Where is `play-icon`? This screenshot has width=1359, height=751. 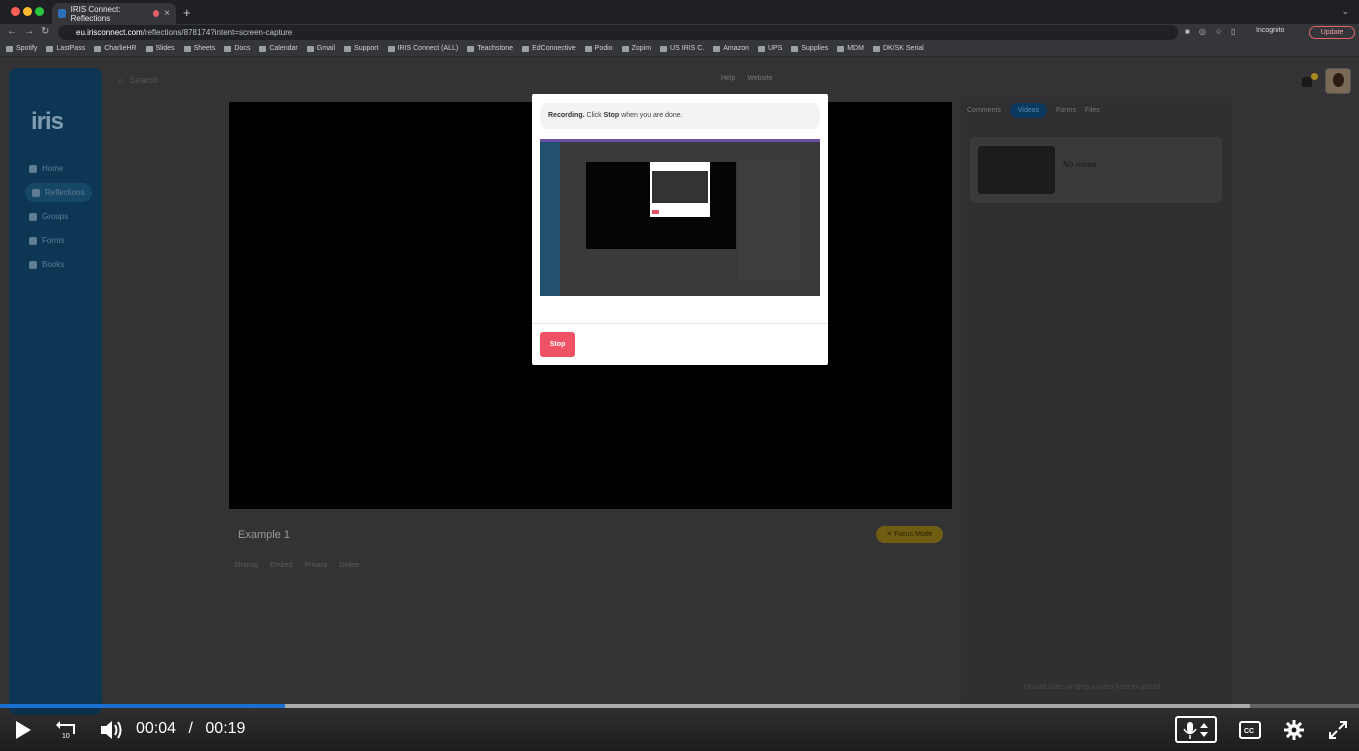
play-icon is located at coordinates (23, 730).